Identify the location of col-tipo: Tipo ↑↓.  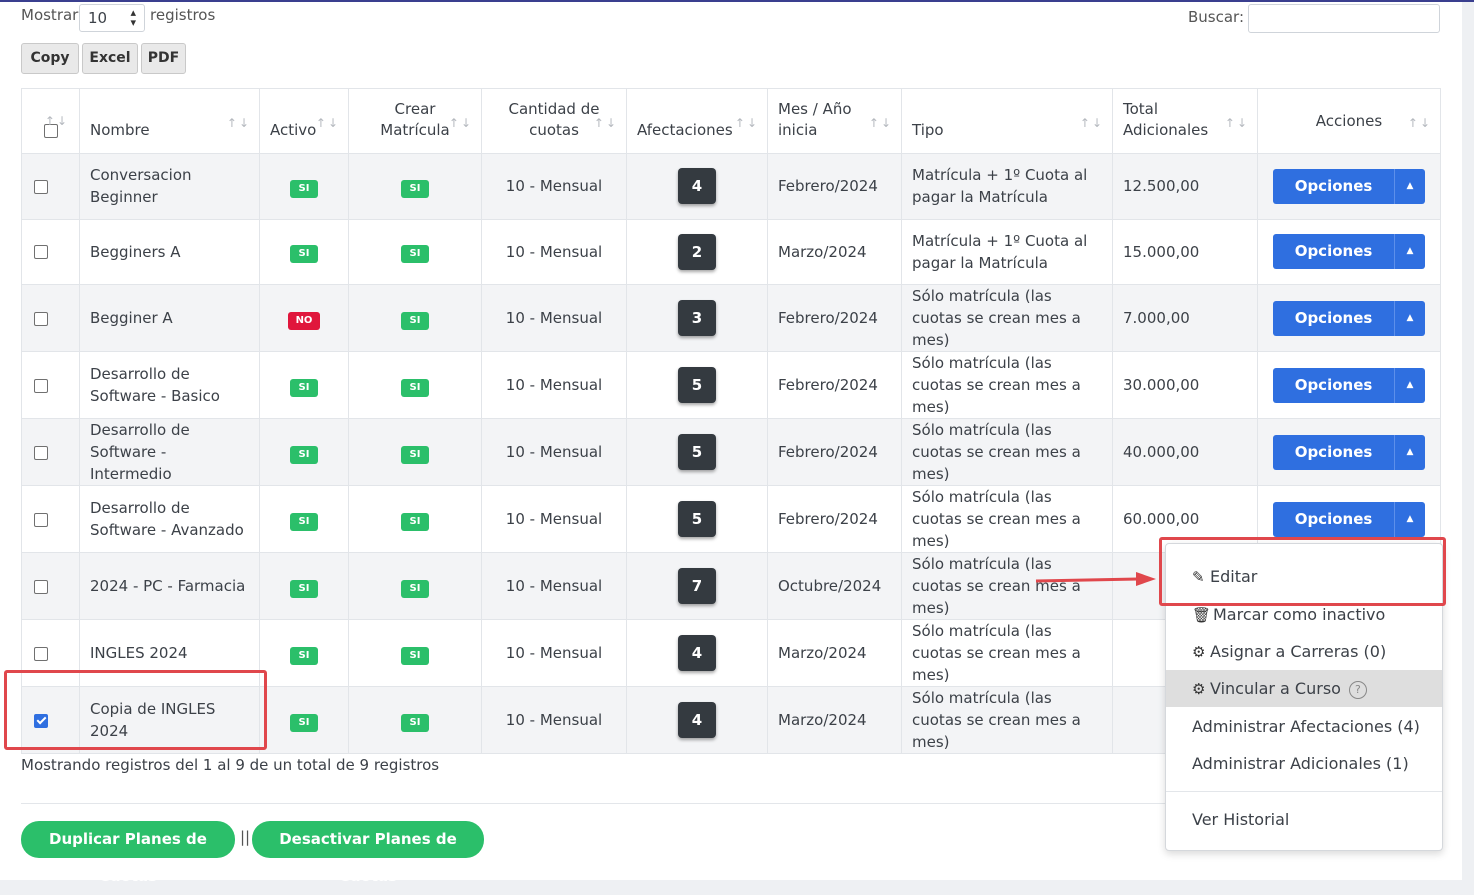
(1007, 121).